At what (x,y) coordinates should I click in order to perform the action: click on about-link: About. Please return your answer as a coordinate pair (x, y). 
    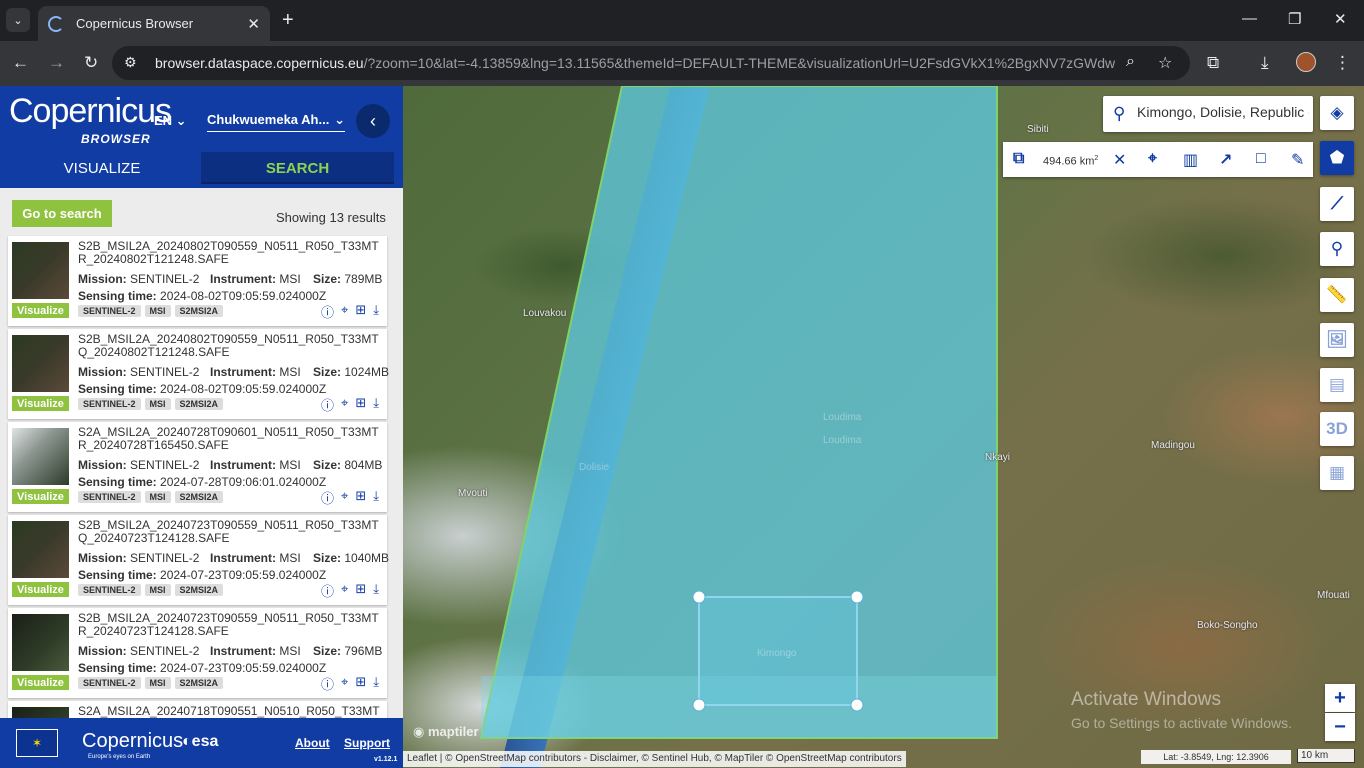
    Looking at the image, I should click on (312, 743).